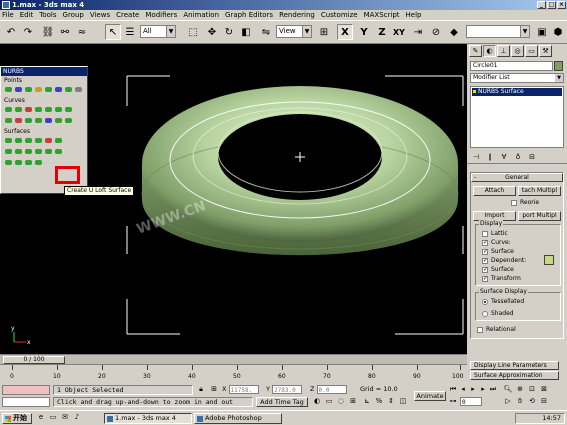  I want to click on point-offset-icon, so click(18, 89).